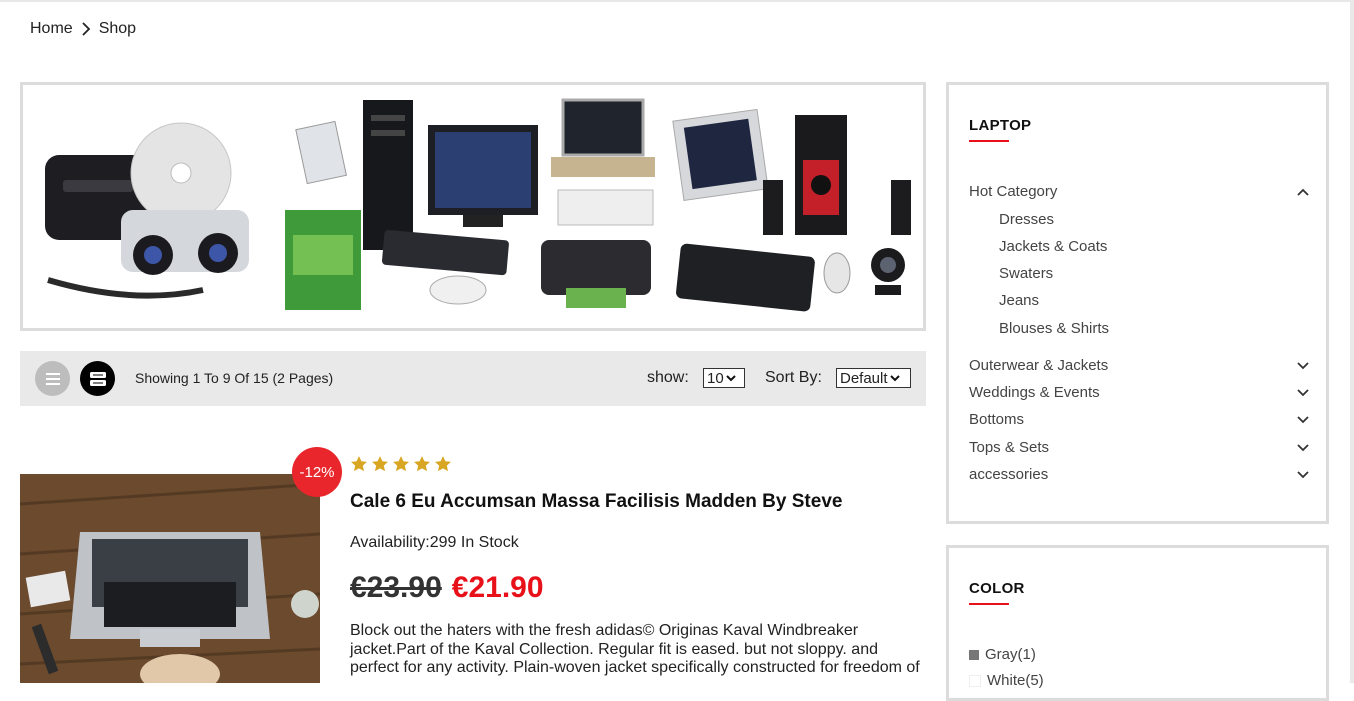  What do you see at coordinates (793, 377) in the screenshot?
I see `sort-label: Sort By:` at bounding box center [793, 377].